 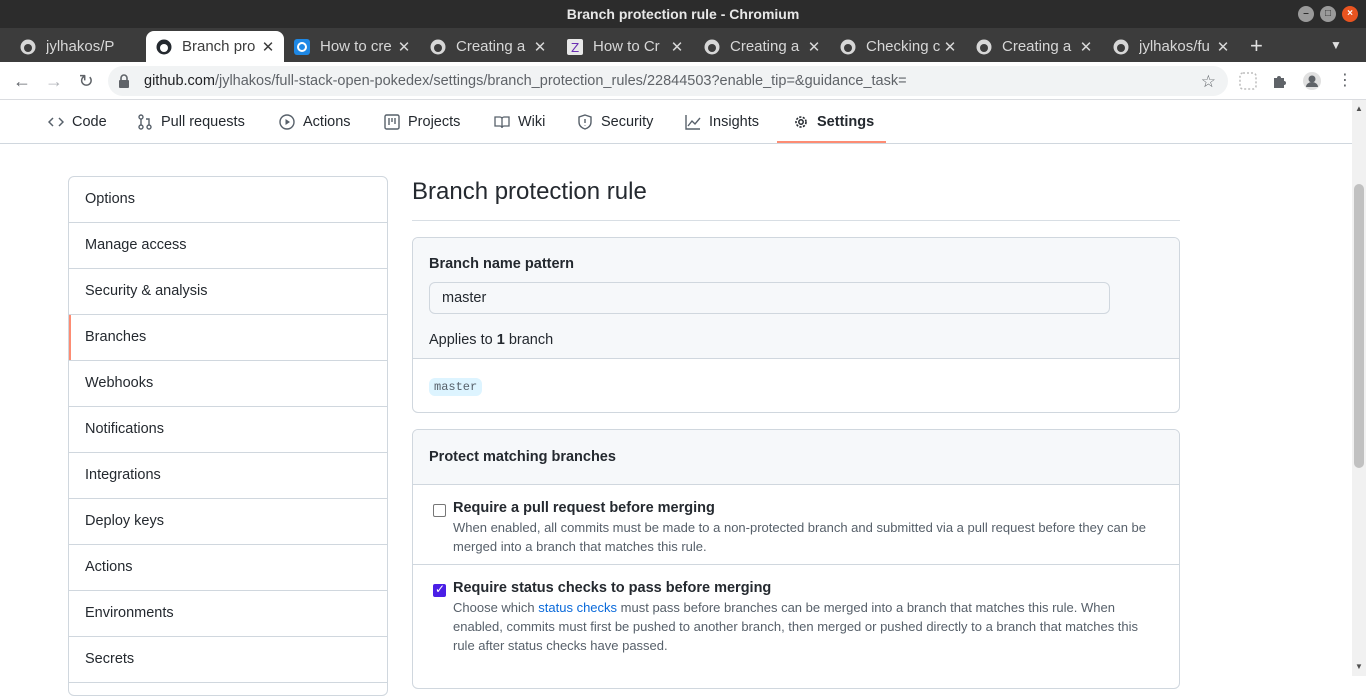 What do you see at coordinates (463, 340) in the screenshot?
I see `applies-prefix: Applies to` at bounding box center [463, 340].